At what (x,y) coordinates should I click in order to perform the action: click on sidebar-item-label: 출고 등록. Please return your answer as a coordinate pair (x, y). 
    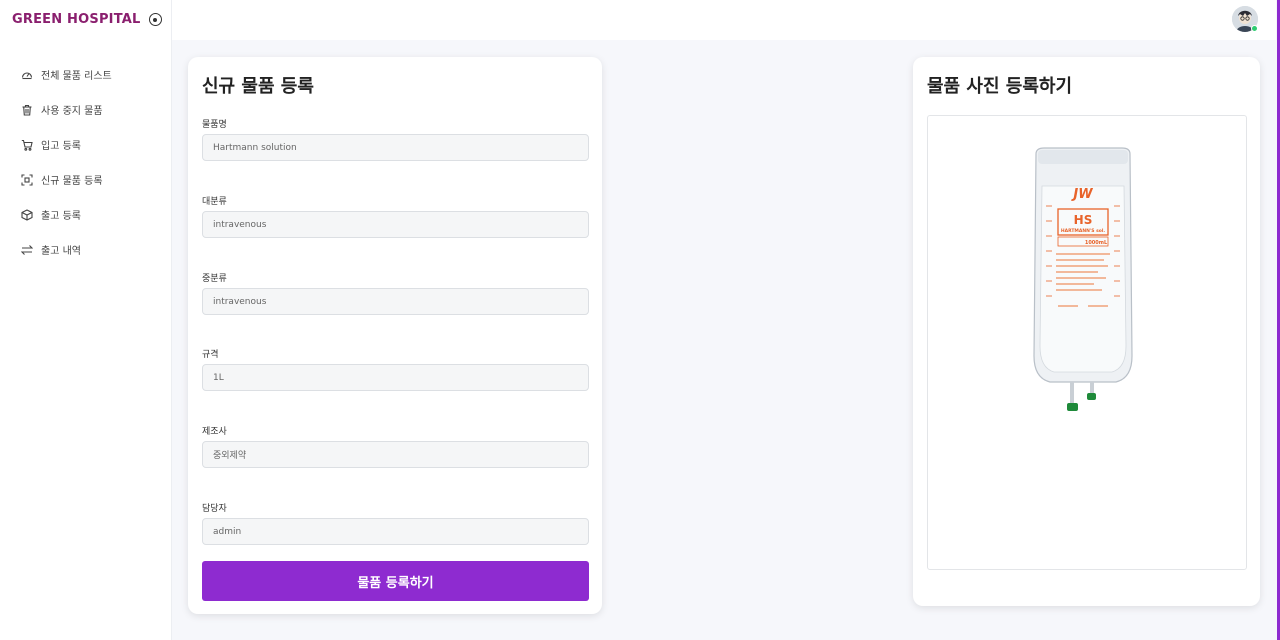
    Looking at the image, I should click on (61, 216).